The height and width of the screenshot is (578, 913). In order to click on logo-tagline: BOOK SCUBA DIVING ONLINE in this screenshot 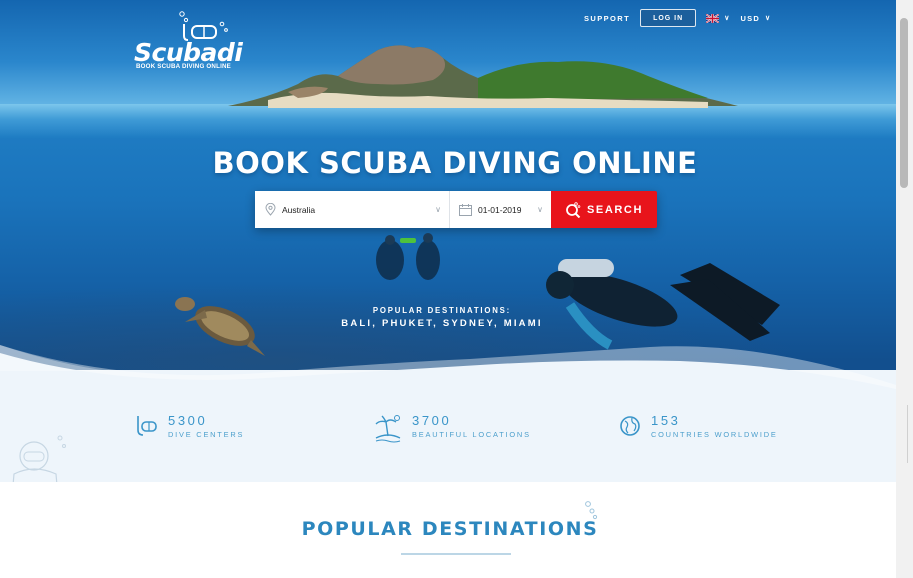, I will do `click(183, 66)`.